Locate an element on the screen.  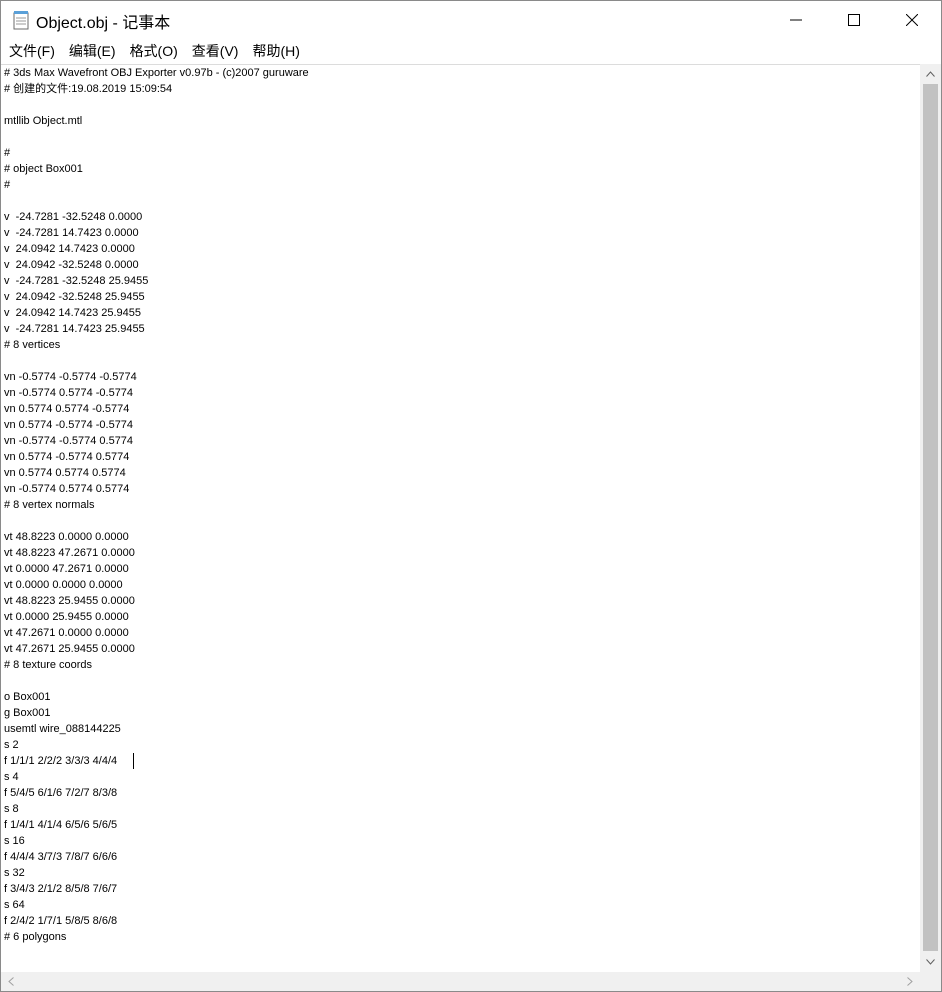
close-icon is located at coordinates (912, 20).